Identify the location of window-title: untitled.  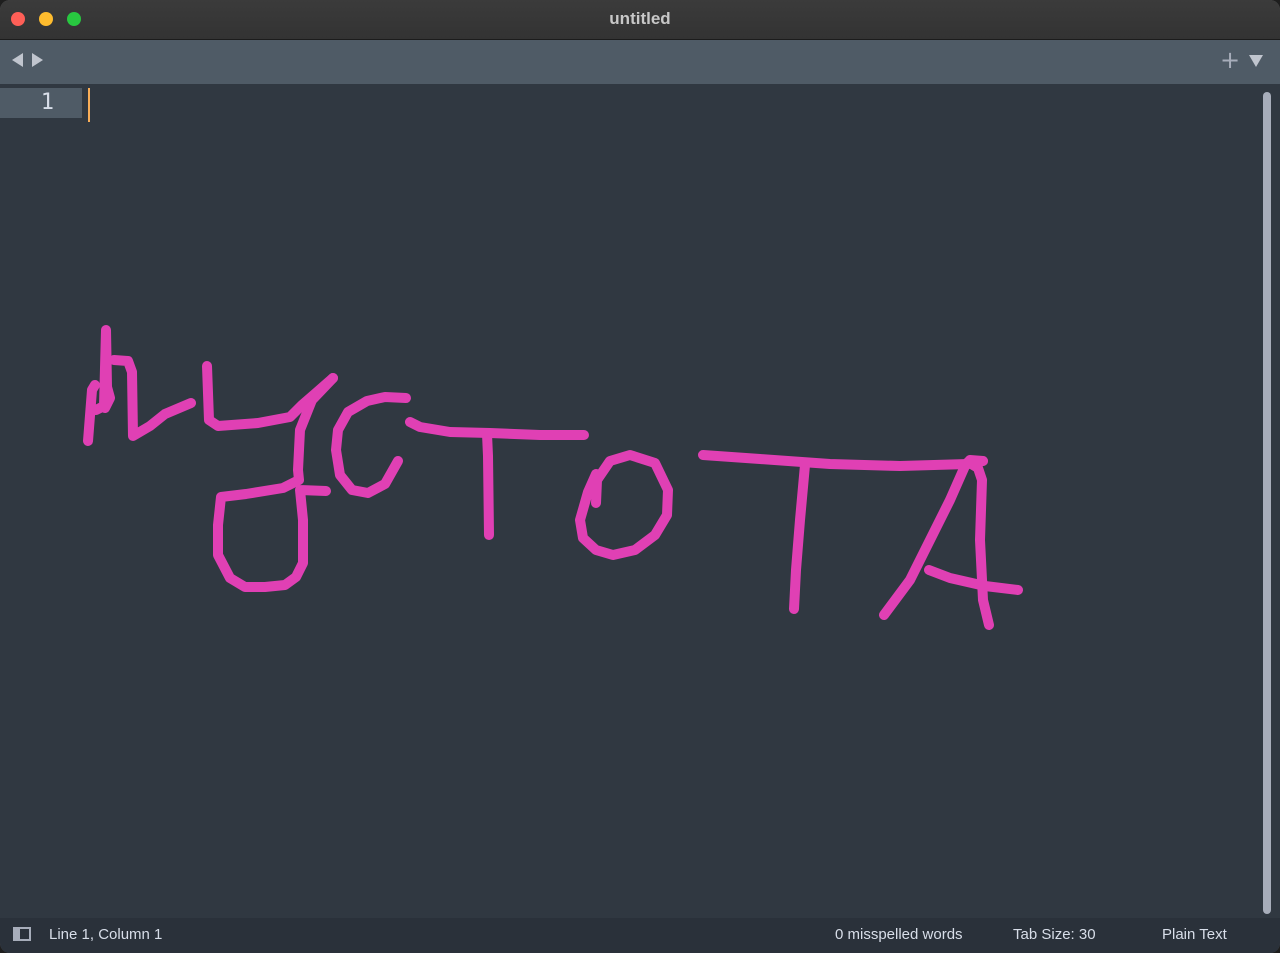
(640, 18).